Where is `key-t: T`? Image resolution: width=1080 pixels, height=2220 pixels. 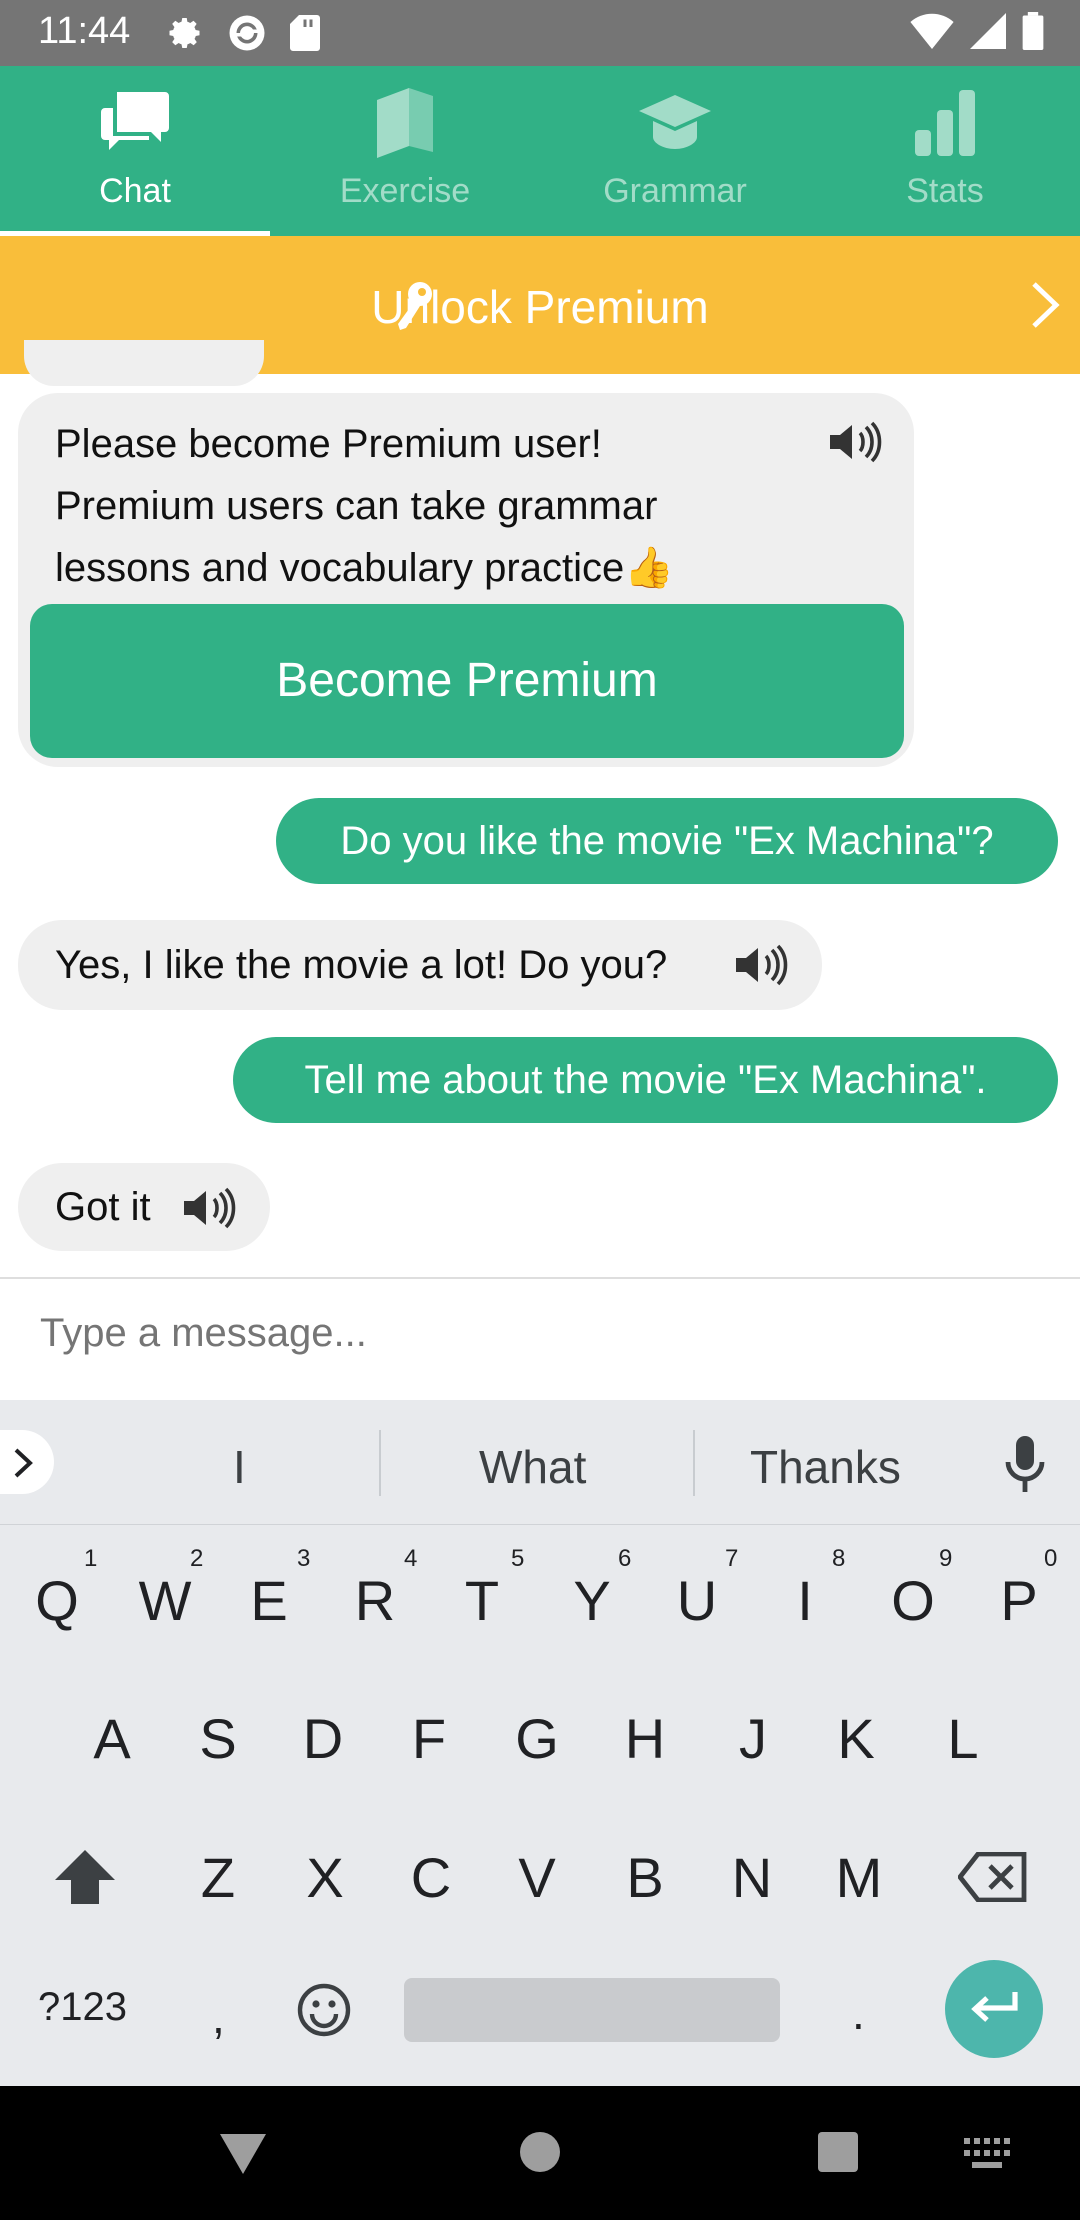 key-t: T is located at coordinates (482, 1600).